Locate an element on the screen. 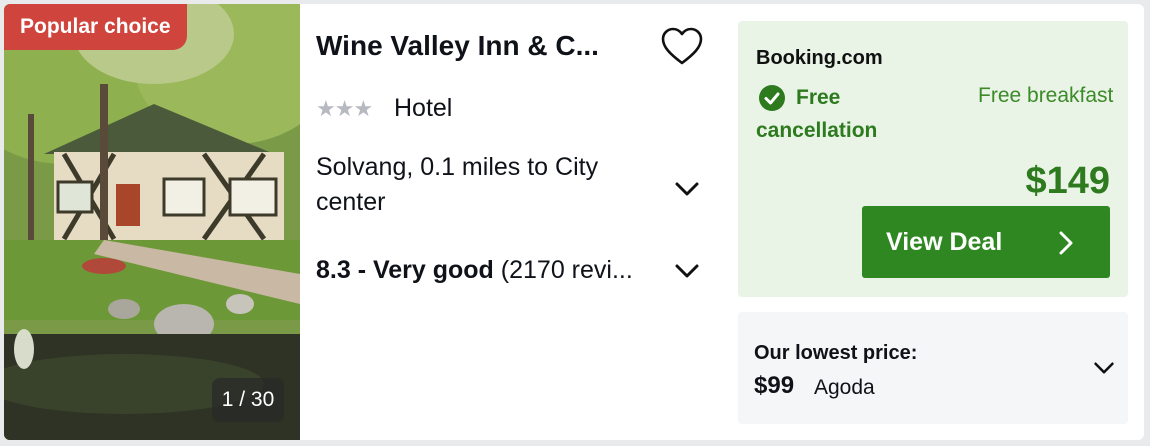 The image size is (1150, 446). lowest-price-box: Our lowest price: $99 Agoda is located at coordinates (933, 368).